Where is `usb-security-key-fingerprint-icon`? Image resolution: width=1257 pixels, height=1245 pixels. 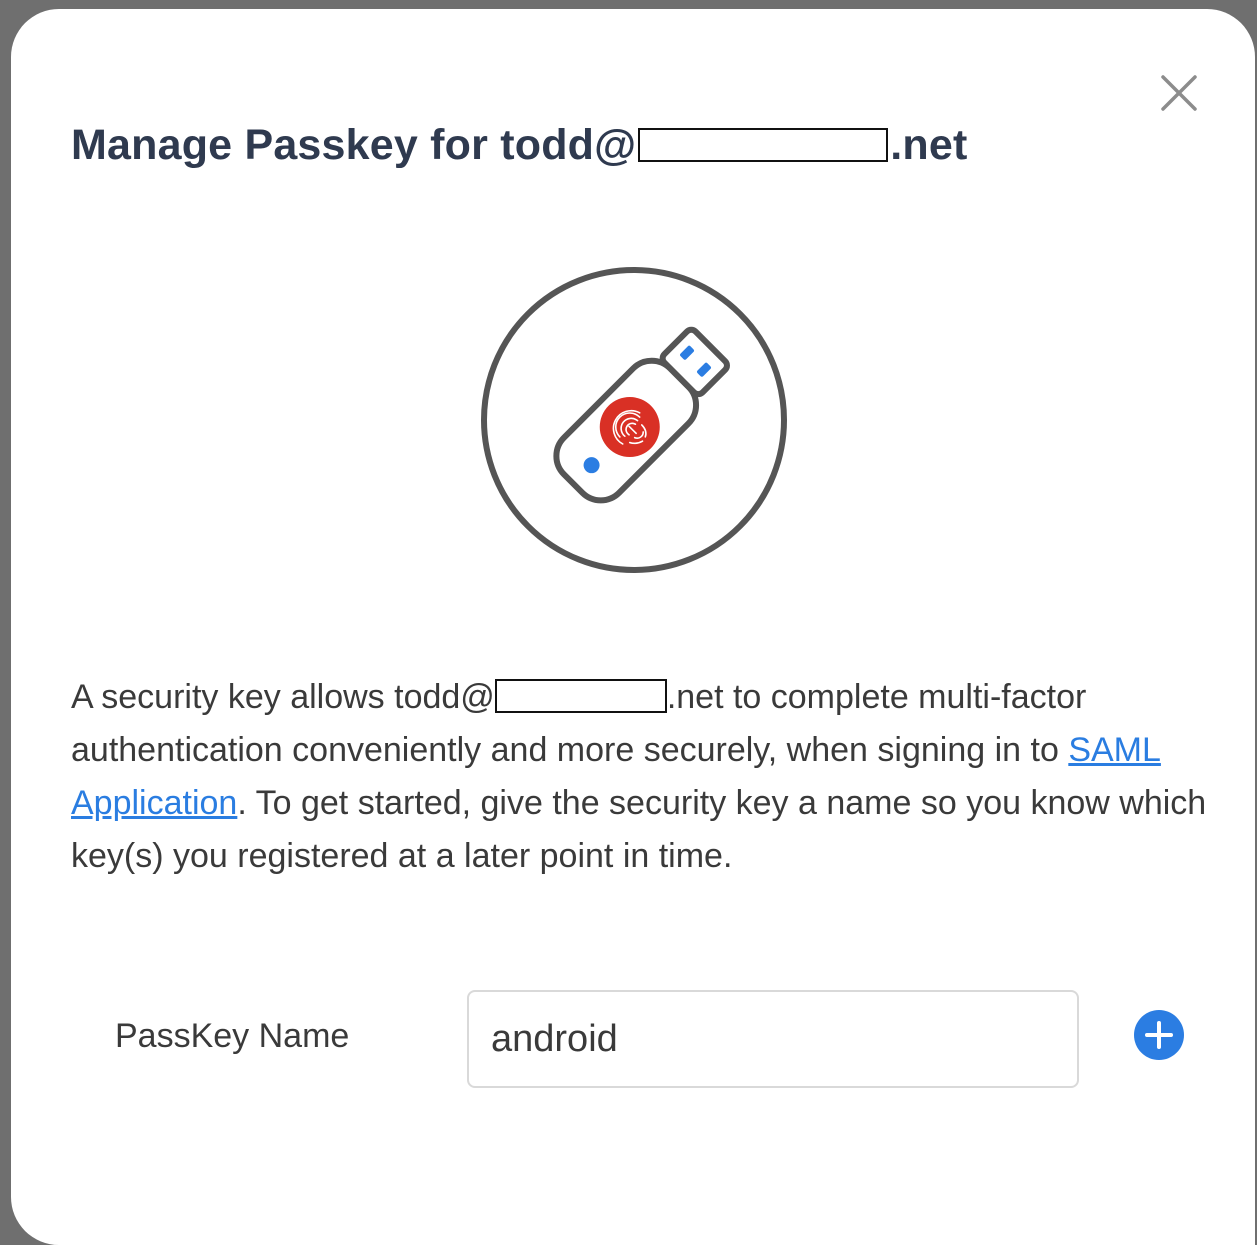 usb-security-key-fingerprint-icon is located at coordinates (634, 420).